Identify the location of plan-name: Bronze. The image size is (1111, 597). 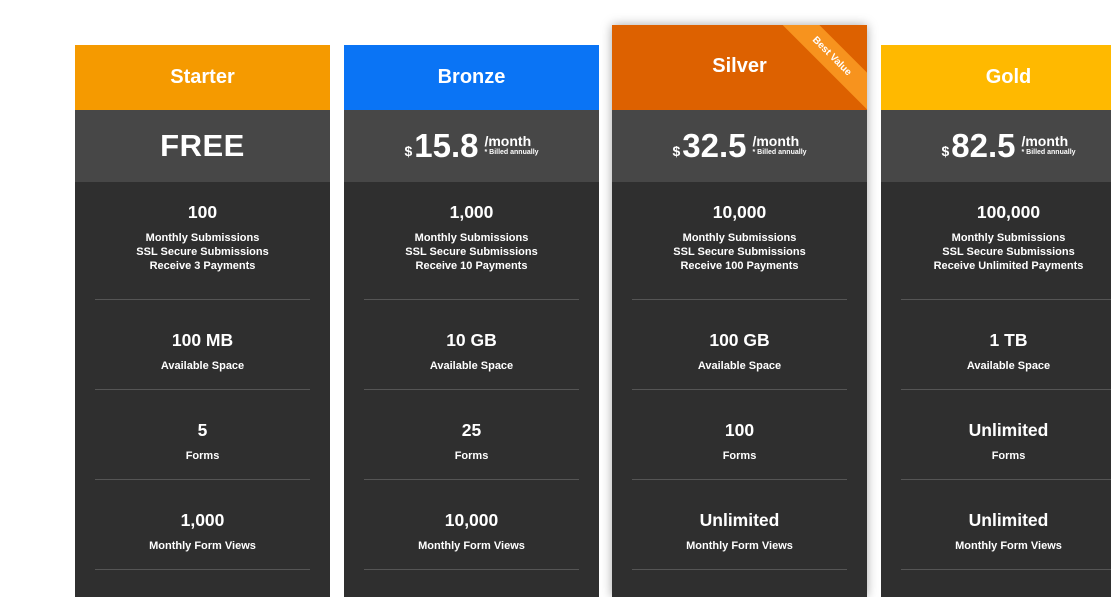
(471, 77).